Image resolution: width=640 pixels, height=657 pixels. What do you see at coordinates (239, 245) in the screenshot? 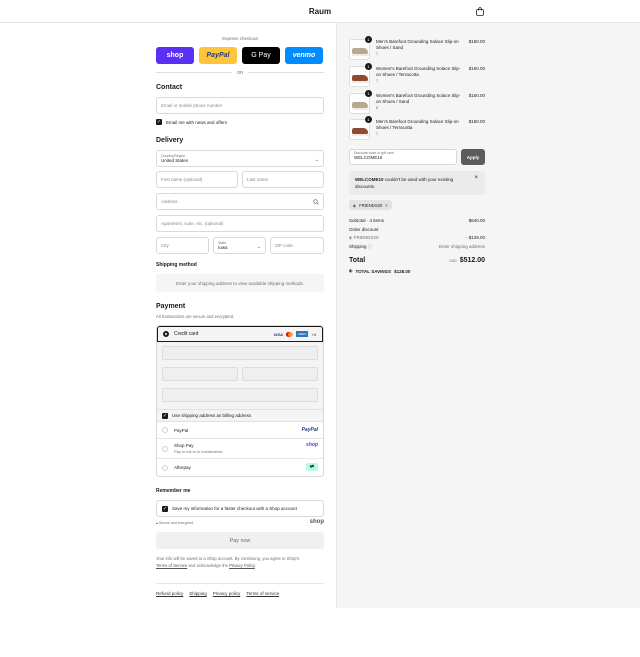
I see `state-select: State Iowa ⌄` at bounding box center [239, 245].